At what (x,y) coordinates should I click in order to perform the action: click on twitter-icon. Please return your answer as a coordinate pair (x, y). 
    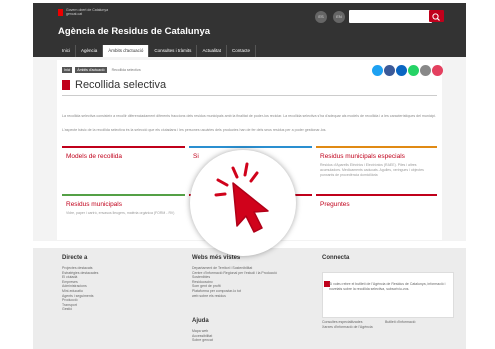
    Looking at the image, I should click on (377, 70).